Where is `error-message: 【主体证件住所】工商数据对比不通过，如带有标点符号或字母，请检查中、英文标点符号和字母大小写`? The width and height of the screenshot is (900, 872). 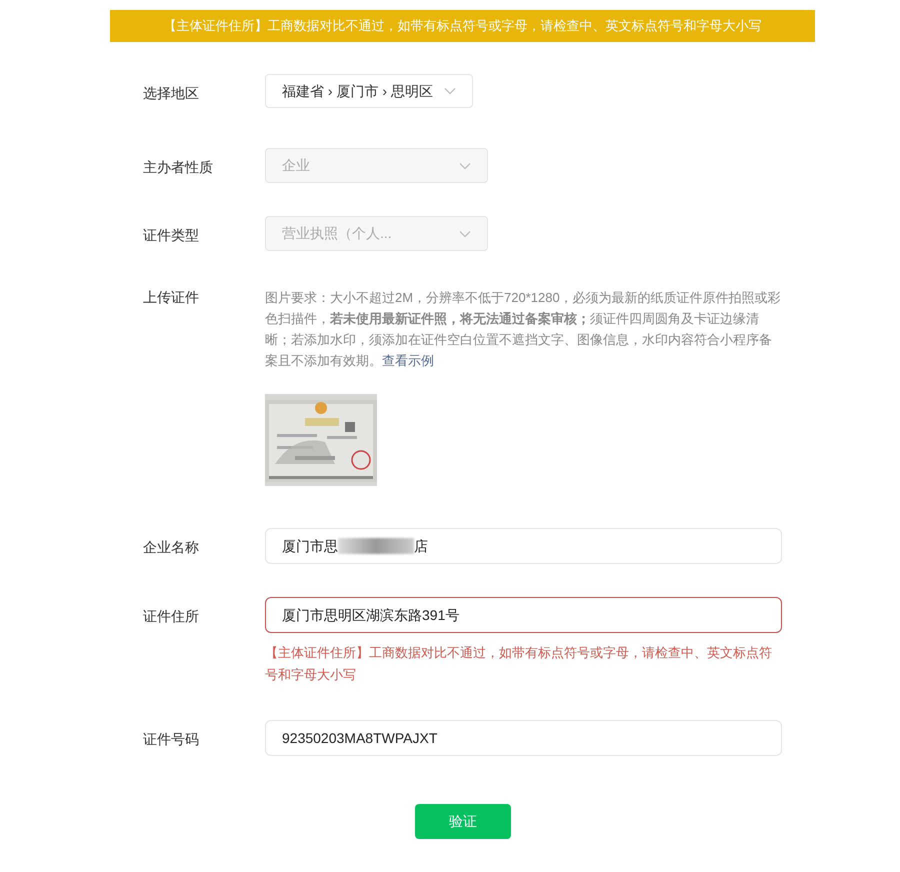
error-message: 【主体证件住所】工商数据对比不通过，如带有标点符号或字母，请检查中、英文标点符号和字母大小写 is located at coordinates (519, 664).